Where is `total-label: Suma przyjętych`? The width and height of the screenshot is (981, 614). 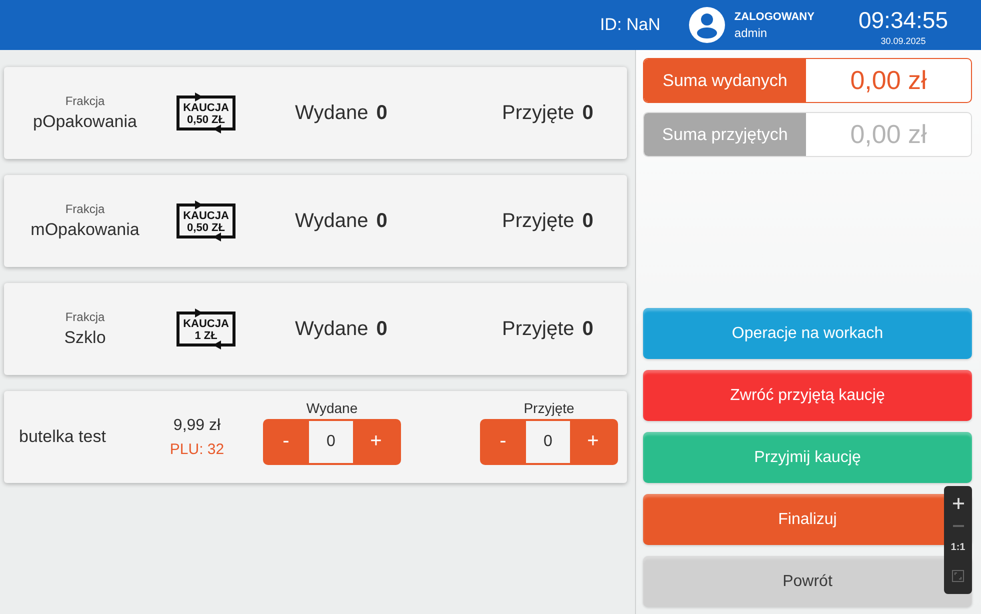 total-label: Suma przyjętych is located at coordinates (725, 134).